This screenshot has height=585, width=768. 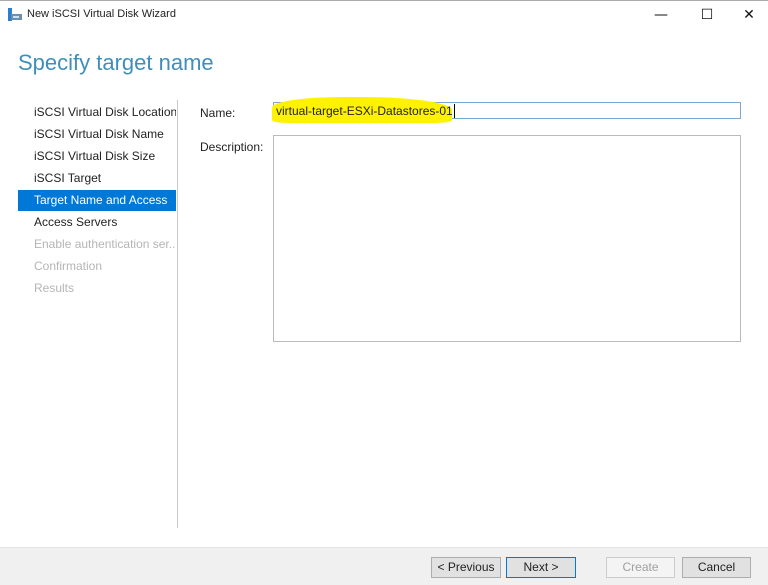 I want to click on next-button: Next >, so click(x=541, y=567).